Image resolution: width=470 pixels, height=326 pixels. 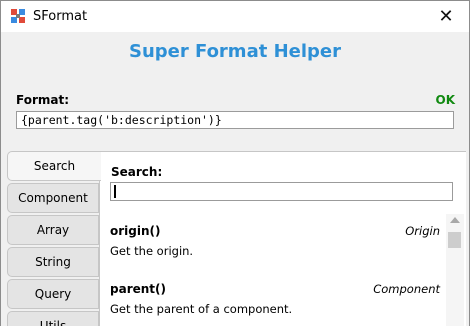 What do you see at coordinates (53, 318) in the screenshot?
I see `tab-utils: Utils` at bounding box center [53, 318].